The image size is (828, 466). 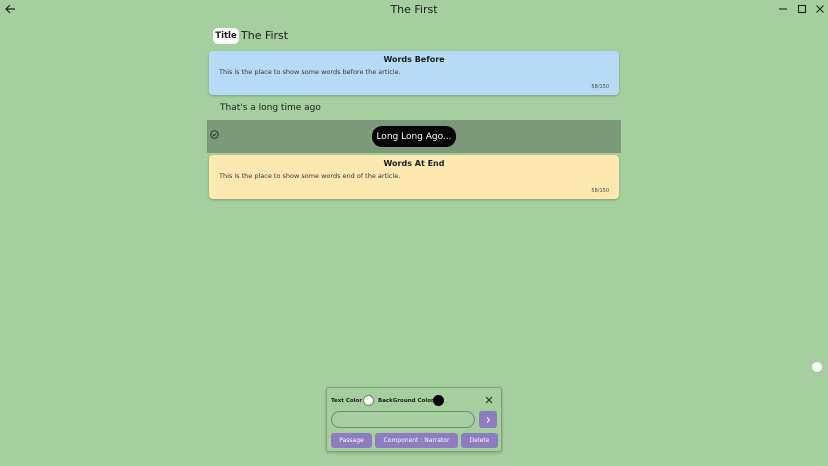 I want to click on background-color-label: BackGround Color, so click(x=406, y=401).